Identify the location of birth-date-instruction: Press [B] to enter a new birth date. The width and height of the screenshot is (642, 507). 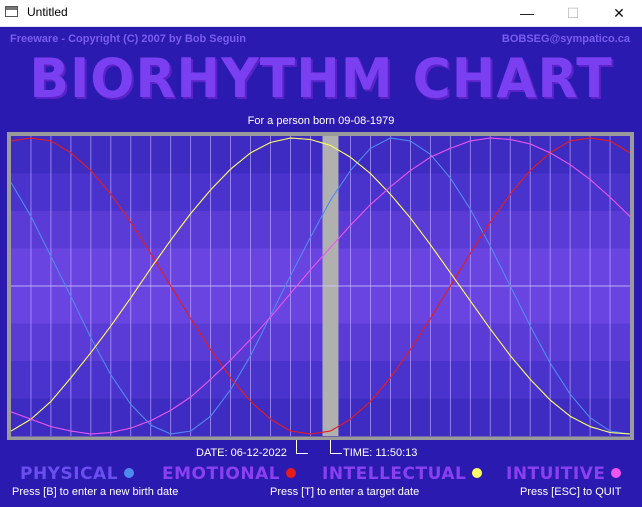
(95, 492).